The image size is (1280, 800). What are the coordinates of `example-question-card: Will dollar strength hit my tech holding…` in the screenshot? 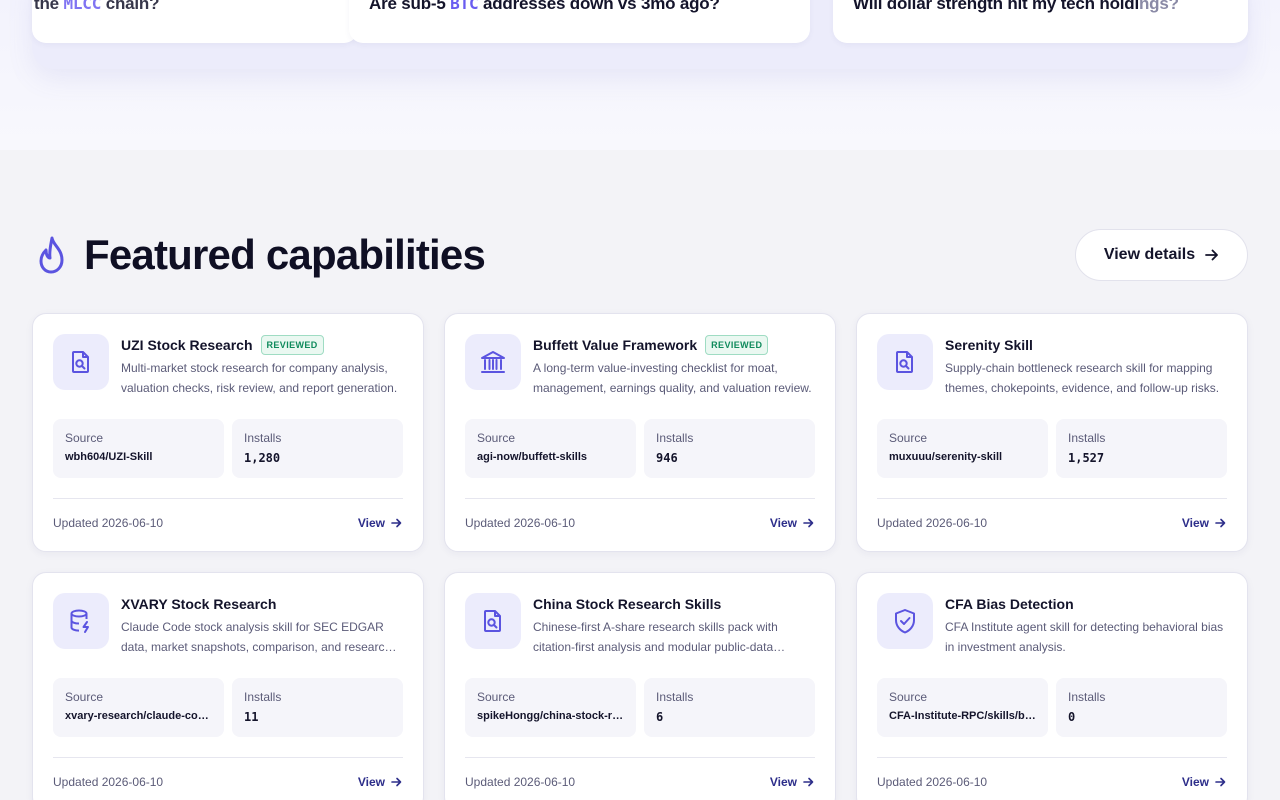 It's located at (1040, 21).